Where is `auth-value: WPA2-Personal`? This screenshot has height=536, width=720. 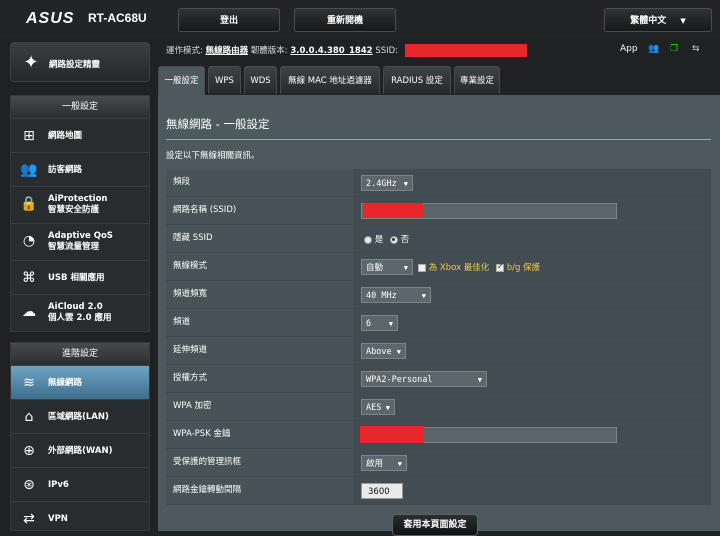
auth-value: WPA2-Personal is located at coordinates (399, 380).